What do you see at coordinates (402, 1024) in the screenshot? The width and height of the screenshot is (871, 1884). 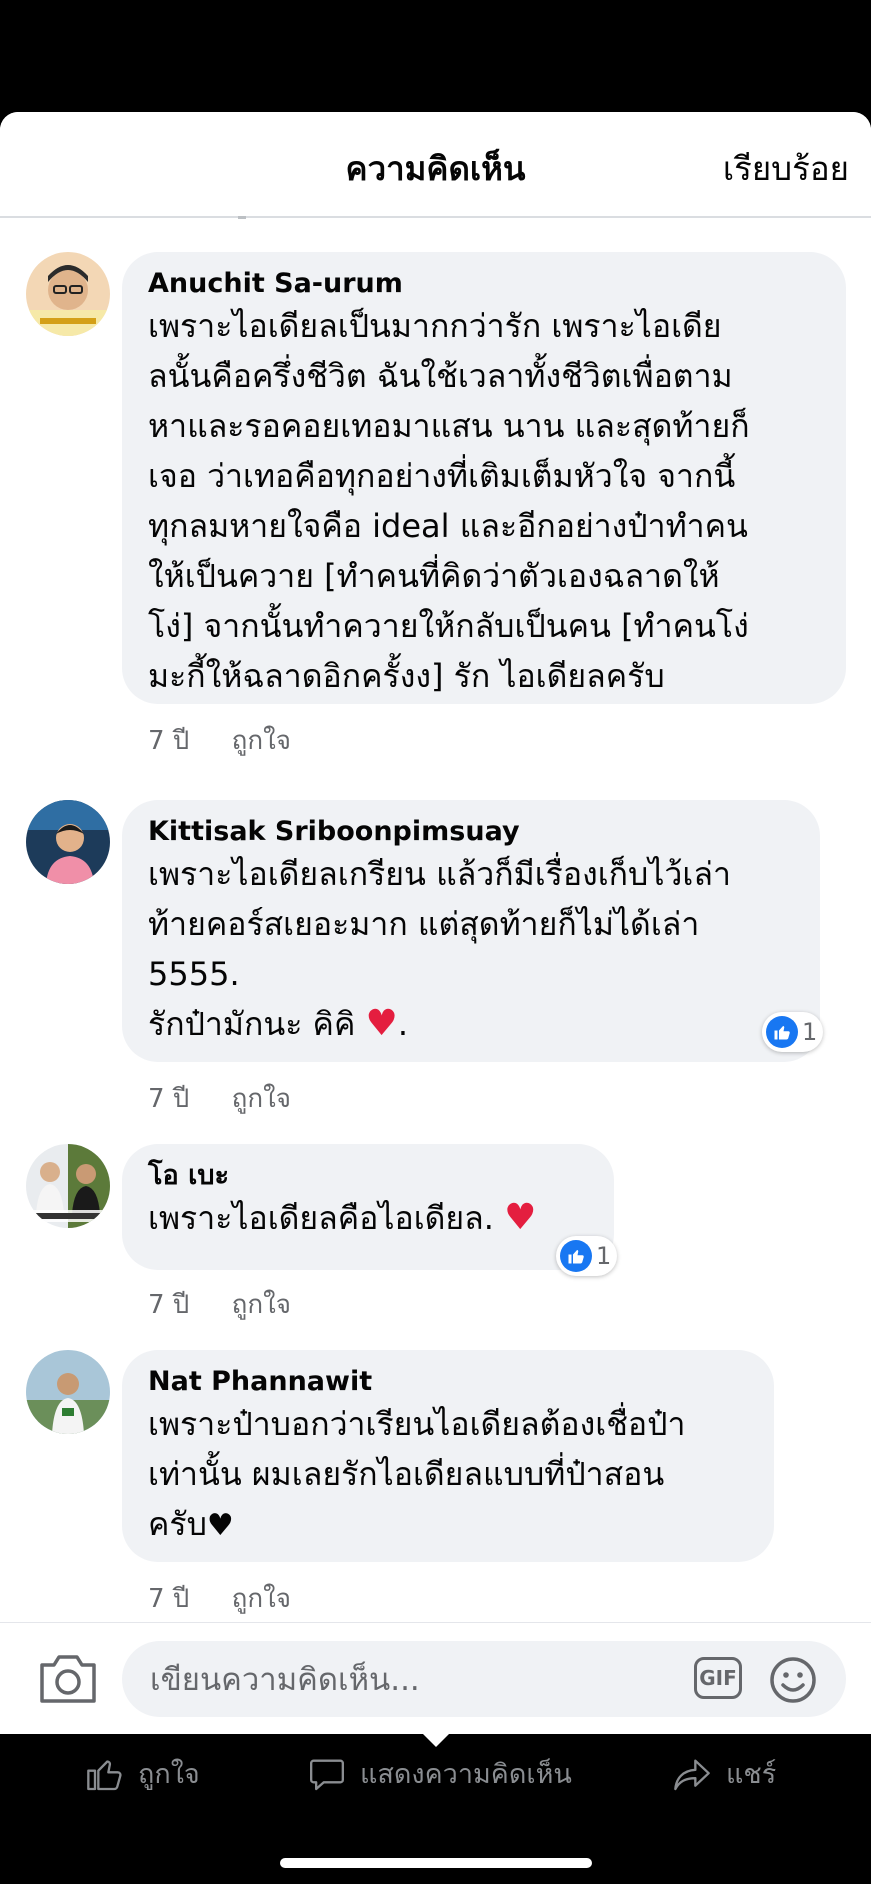 I see `comment-trailing: .` at bounding box center [402, 1024].